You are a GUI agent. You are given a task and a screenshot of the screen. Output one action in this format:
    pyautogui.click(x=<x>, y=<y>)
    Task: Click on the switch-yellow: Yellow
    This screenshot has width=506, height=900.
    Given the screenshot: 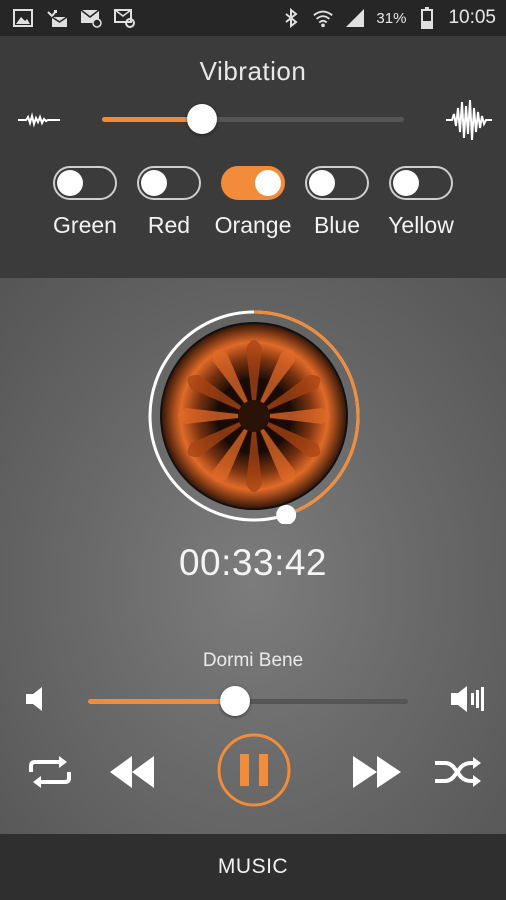 What is the action you would take?
    pyautogui.click(x=421, y=202)
    